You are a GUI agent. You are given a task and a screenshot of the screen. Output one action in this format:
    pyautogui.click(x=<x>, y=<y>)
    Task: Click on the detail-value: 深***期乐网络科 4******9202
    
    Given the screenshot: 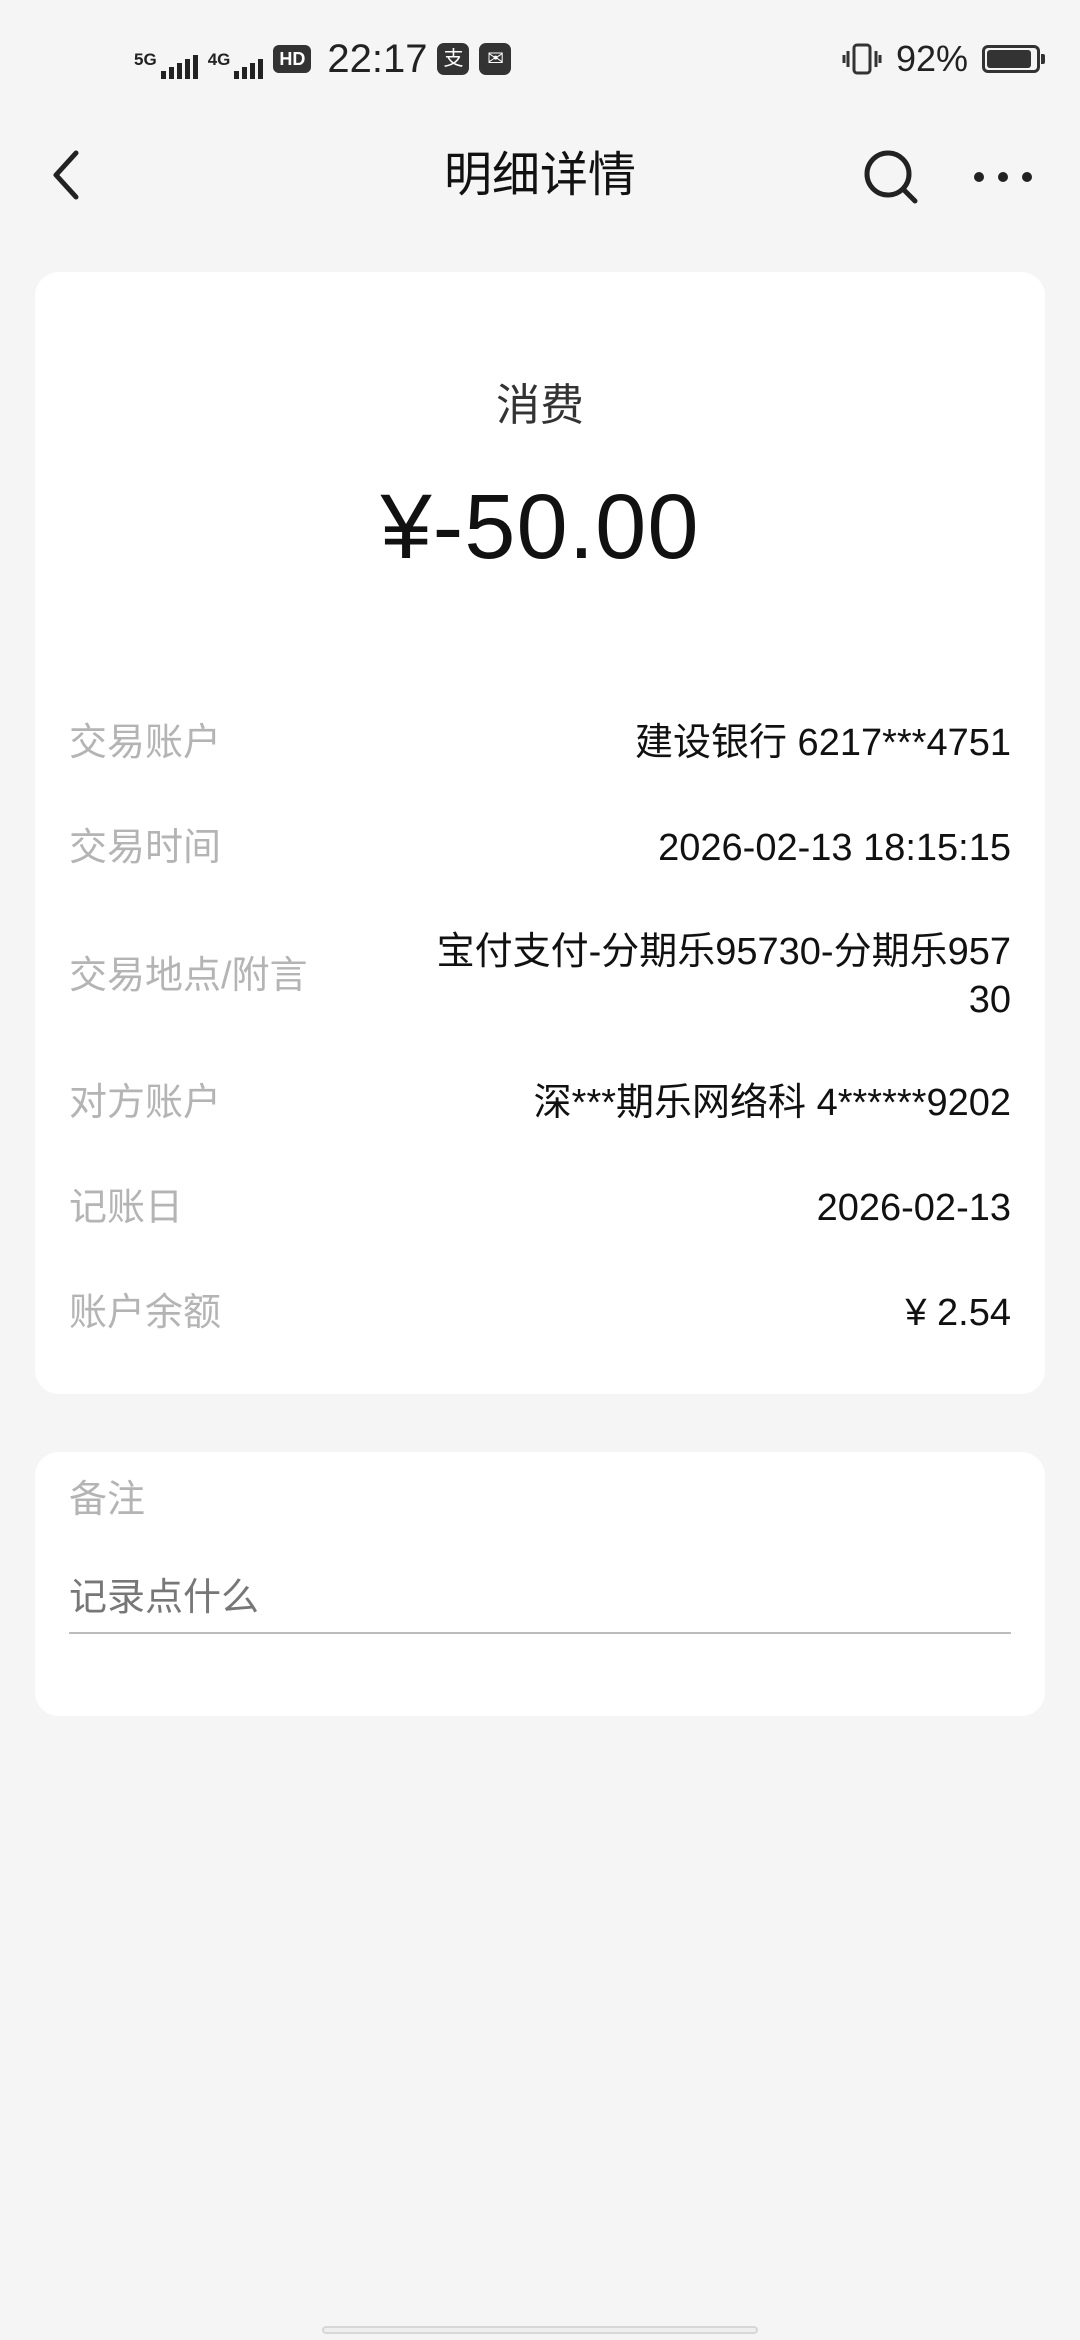 What is the action you would take?
    pyautogui.click(x=772, y=1103)
    